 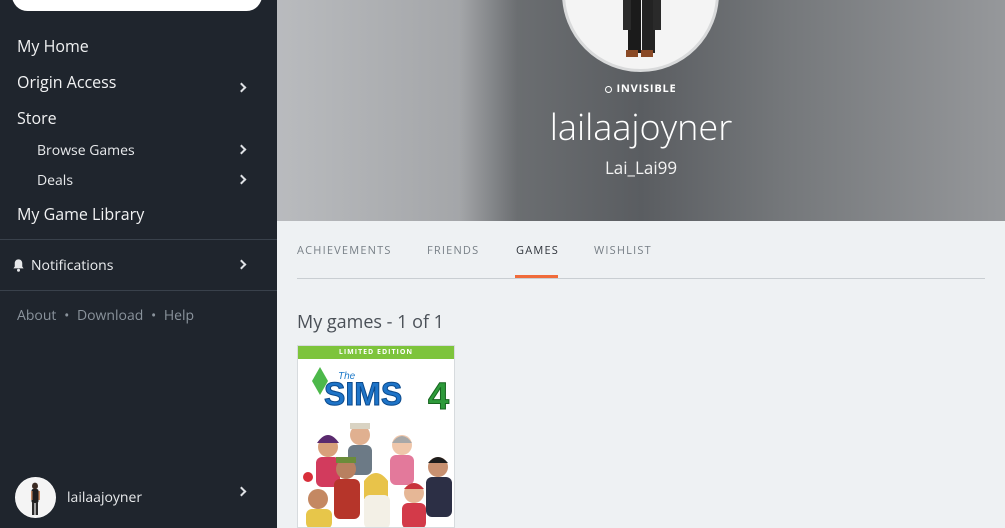 What do you see at coordinates (642, 28) in the screenshot?
I see `sims-figure-icon` at bounding box center [642, 28].